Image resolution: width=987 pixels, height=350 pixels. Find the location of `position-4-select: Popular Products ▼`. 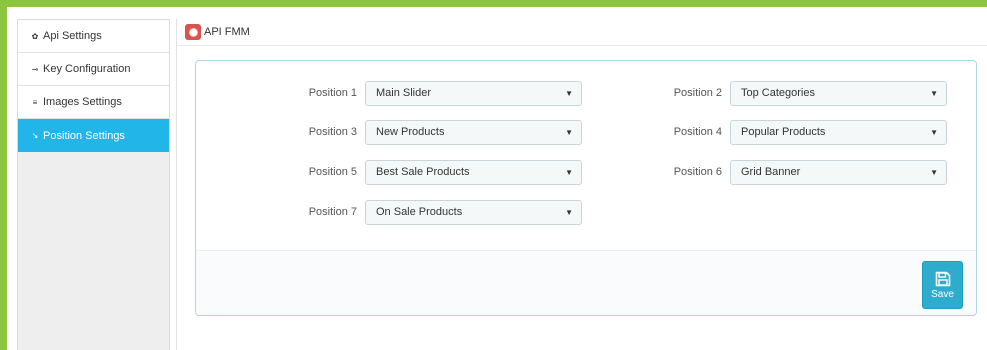

position-4-select: Popular Products ▼ is located at coordinates (838, 132).